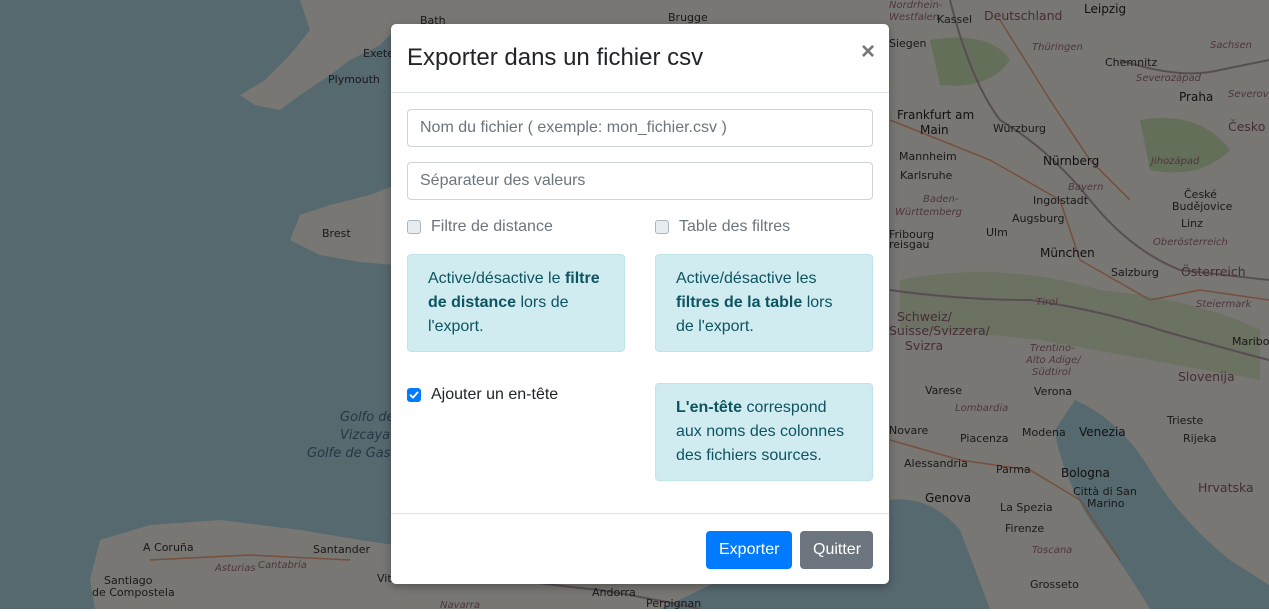  Describe the element at coordinates (496, 278) in the screenshot. I see `info-text: Active/désactive le` at that location.